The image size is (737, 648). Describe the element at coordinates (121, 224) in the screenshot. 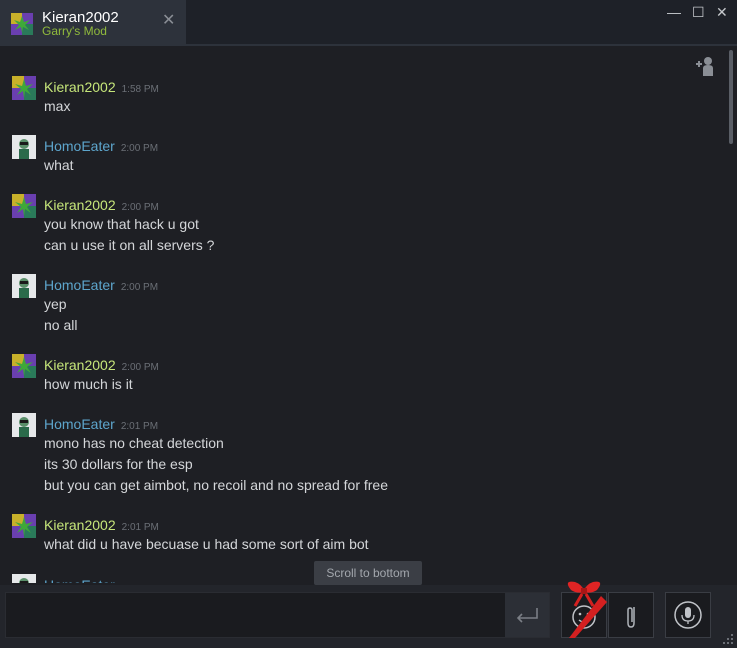

I see `message-text: you know that hack u got` at that location.